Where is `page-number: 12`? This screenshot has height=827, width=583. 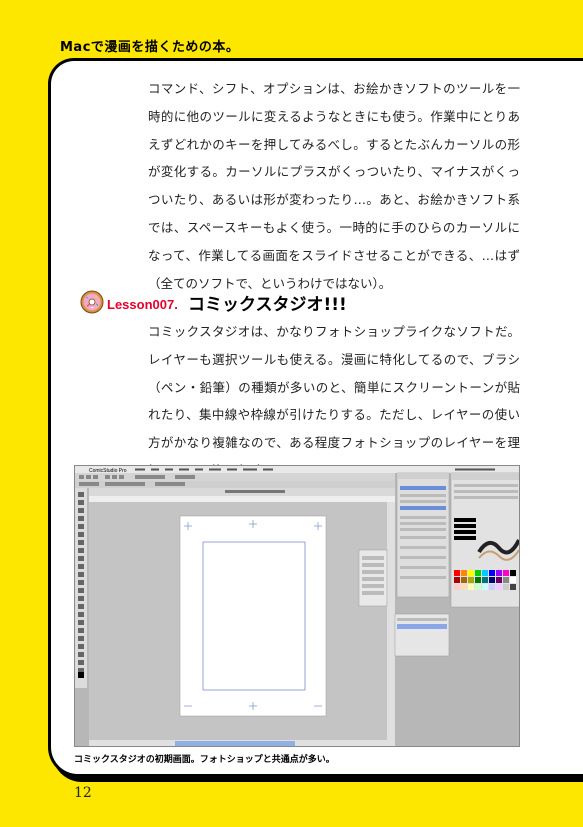 page-number: 12 is located at coordinates (83, 793).